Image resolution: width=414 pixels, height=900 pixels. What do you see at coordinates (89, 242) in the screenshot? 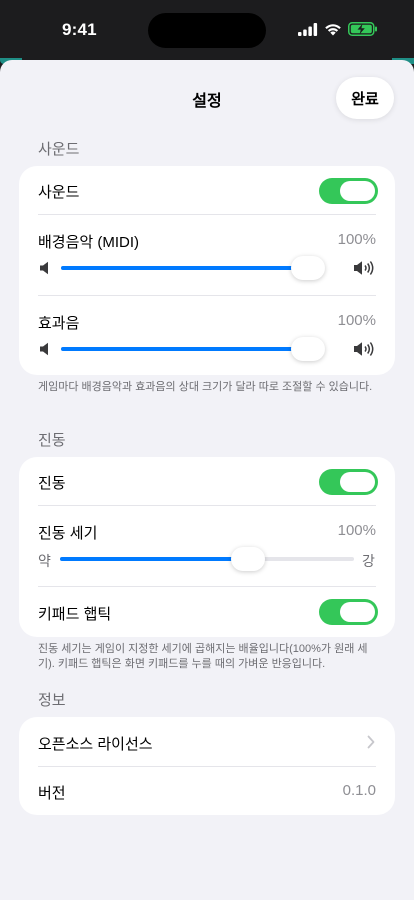
I see `bgm-volume-label: 배경음악 (MIDI)` at bounding box center [89, 242].